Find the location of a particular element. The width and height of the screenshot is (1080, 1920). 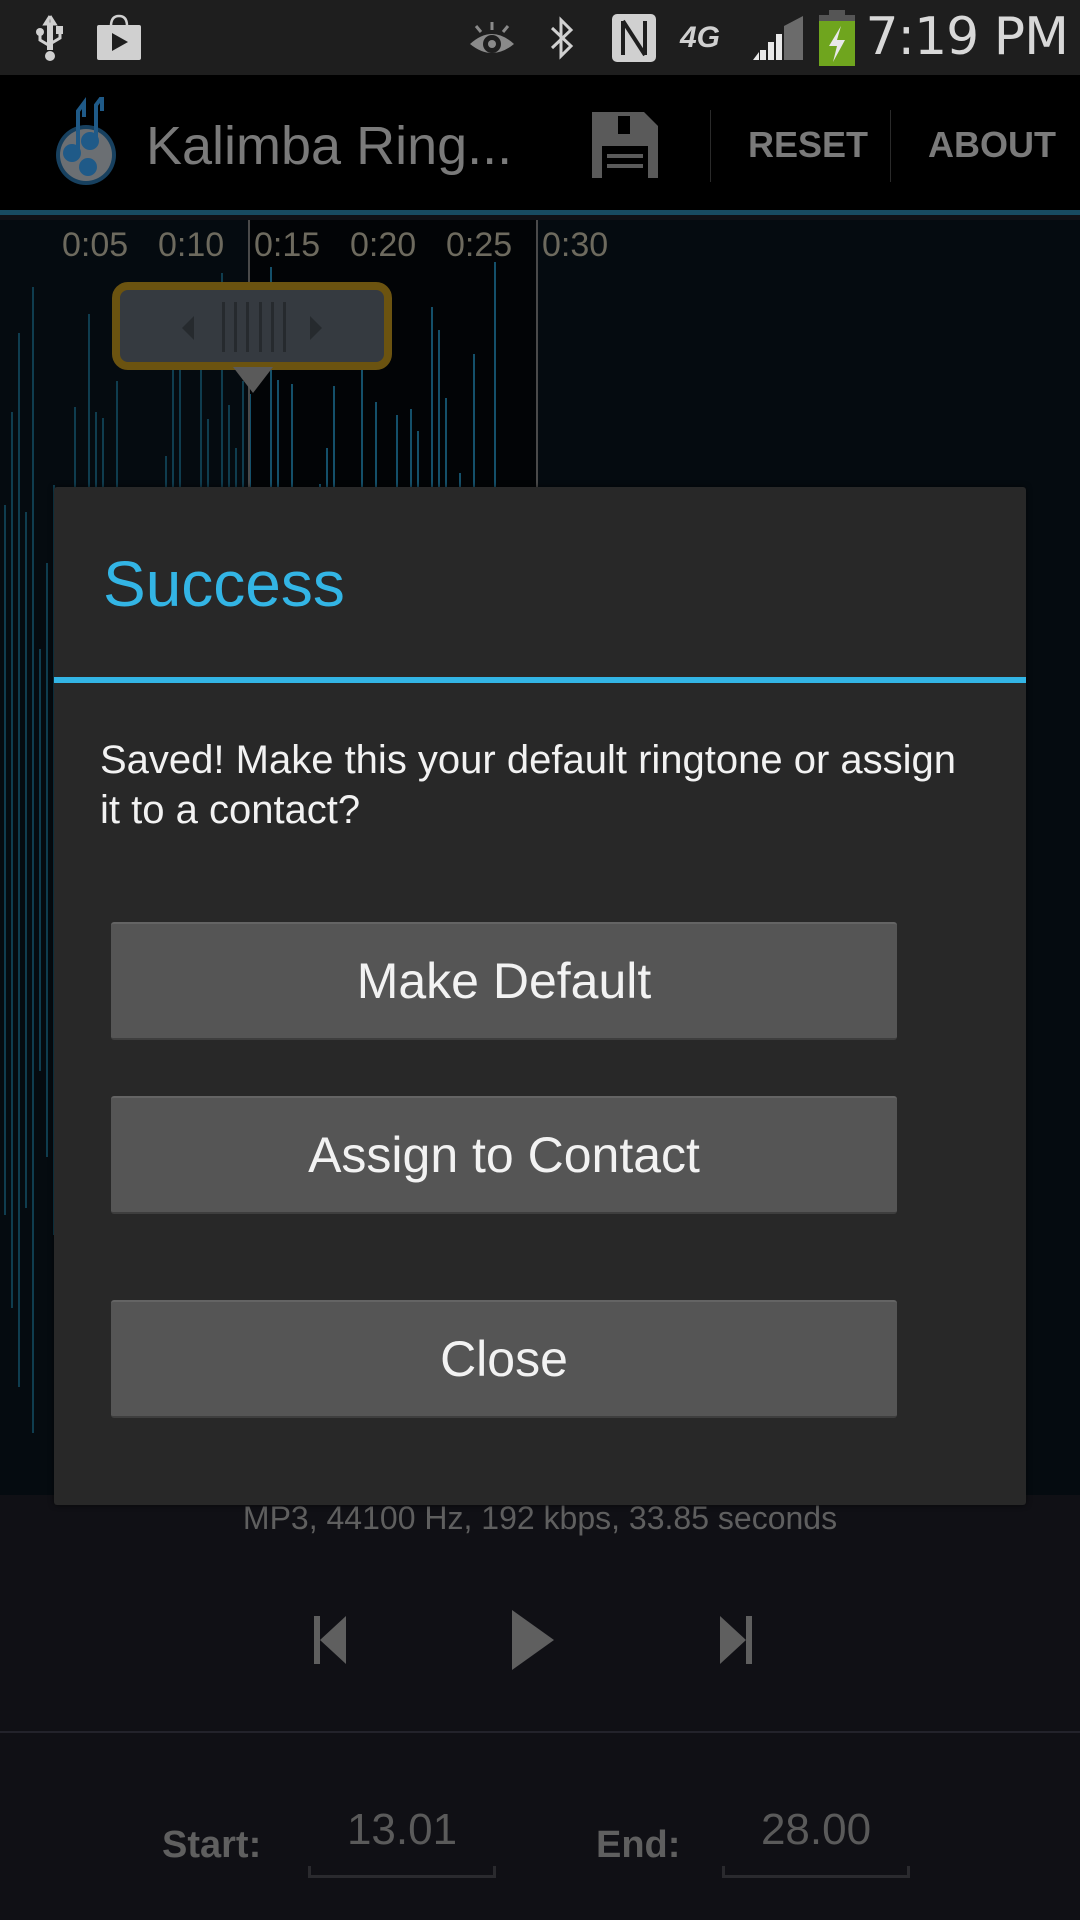

time-tick-label: 0:15 is located at coordinates (287, 245).